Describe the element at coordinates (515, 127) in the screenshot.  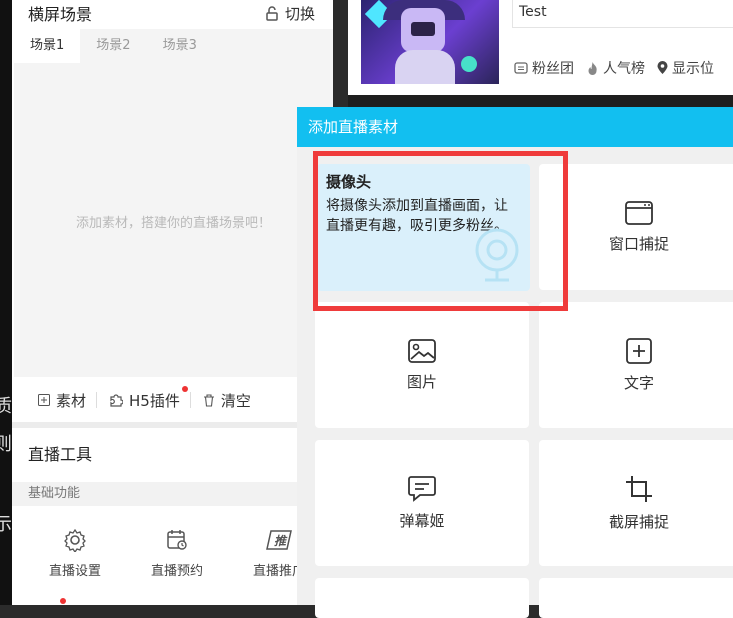
I see `modal-title: 添加直播素材` at that location.